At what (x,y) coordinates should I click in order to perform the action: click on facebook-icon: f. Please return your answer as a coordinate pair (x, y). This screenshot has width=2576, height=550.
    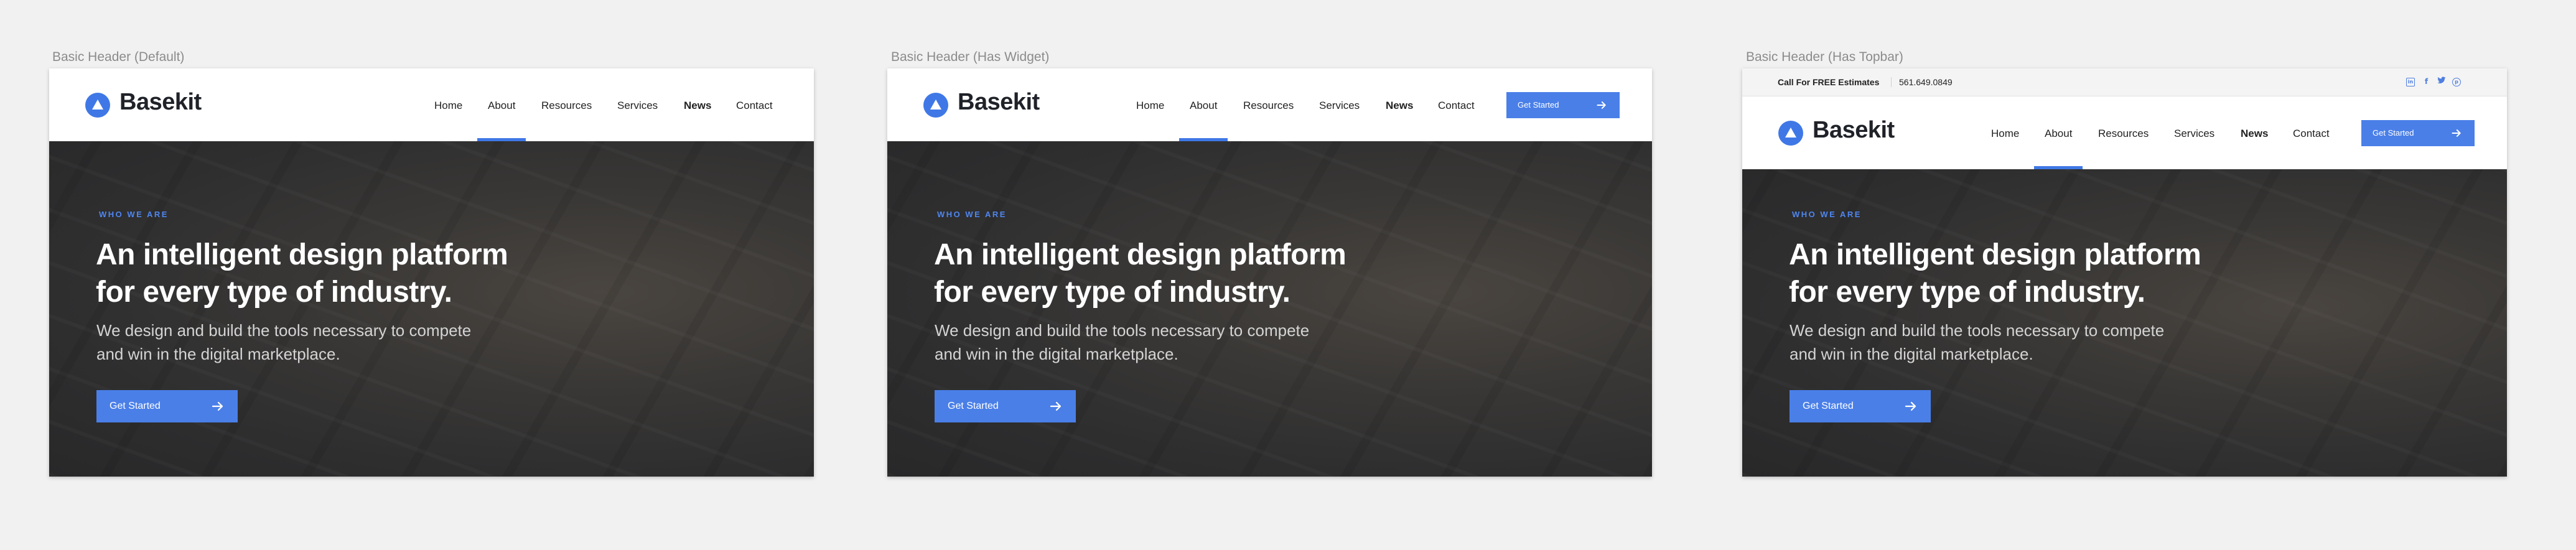
    Looking at the image, I should click on (2426, 82).